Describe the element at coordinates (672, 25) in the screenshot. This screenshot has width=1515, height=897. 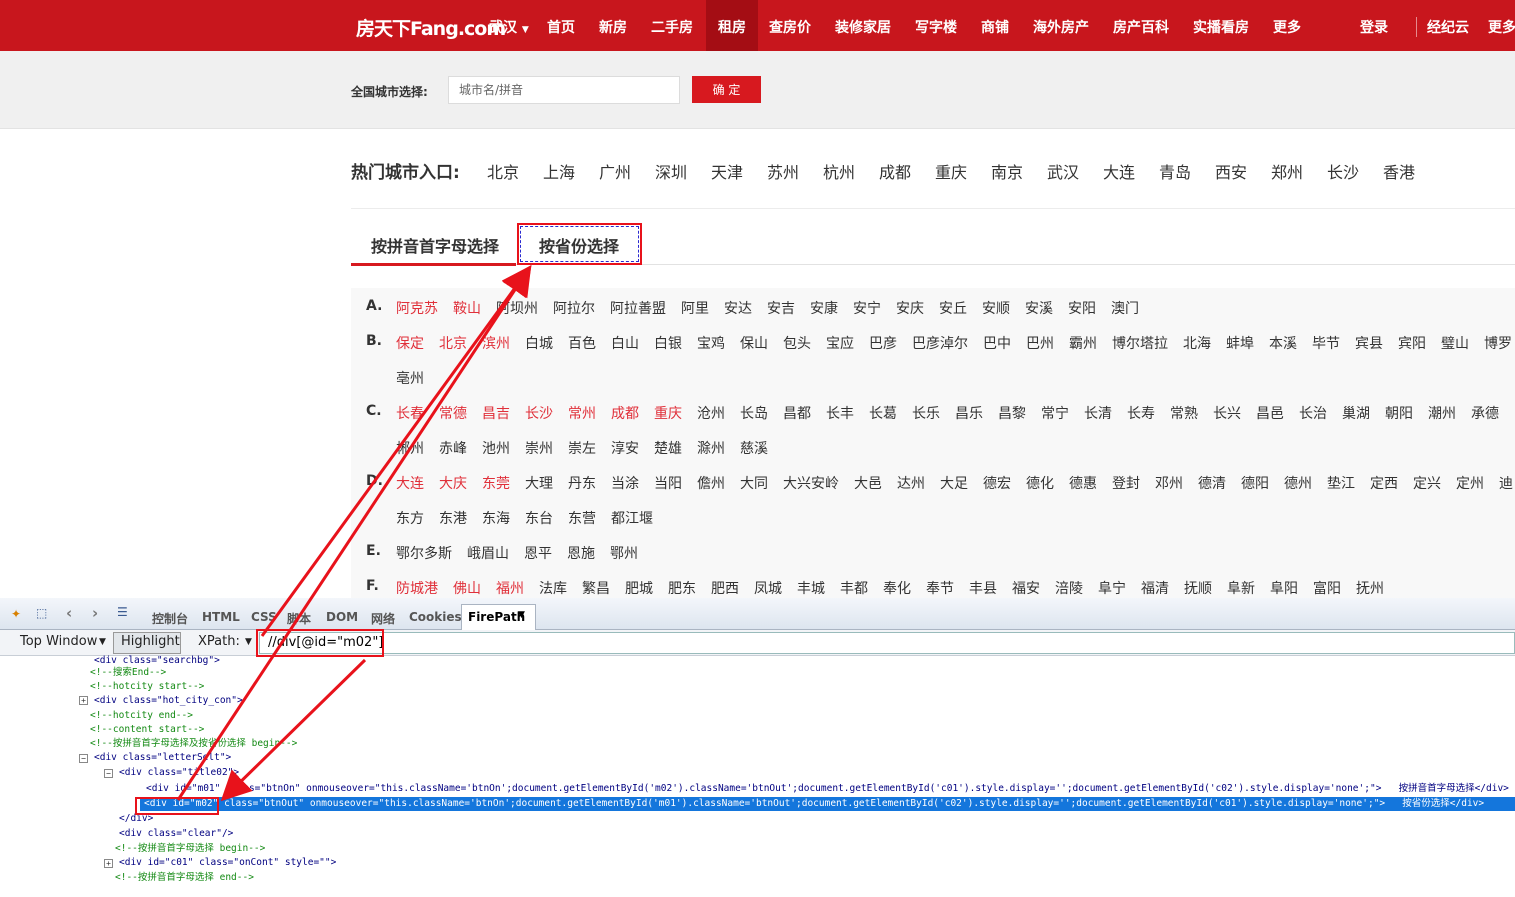
I see `nav-item-second-hand: 二手房` at that location.